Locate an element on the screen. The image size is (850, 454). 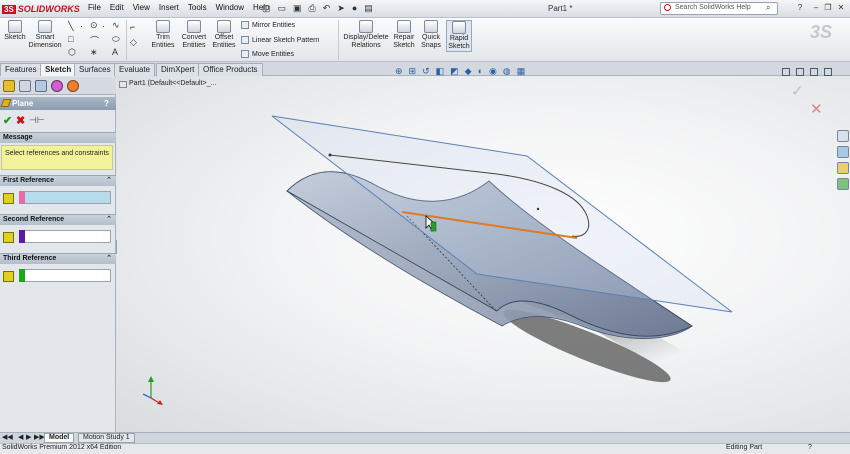
third-reference-section-header: Third Reference ⌃ is located at coordinates (58, 258).